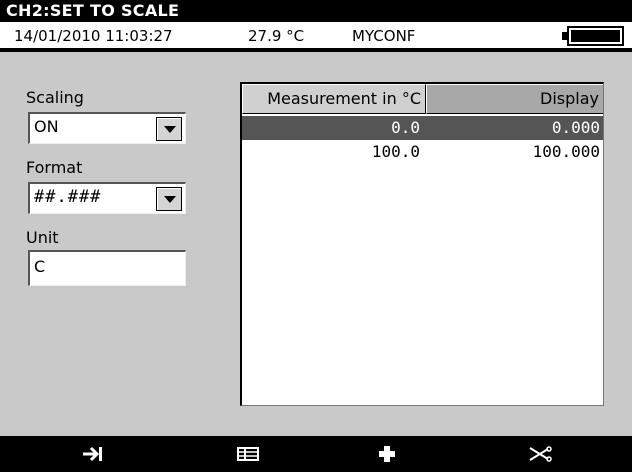 The height and width of the screenshot is (472, 632). I want to click on display-cell: 100.000, so click(566, 151).